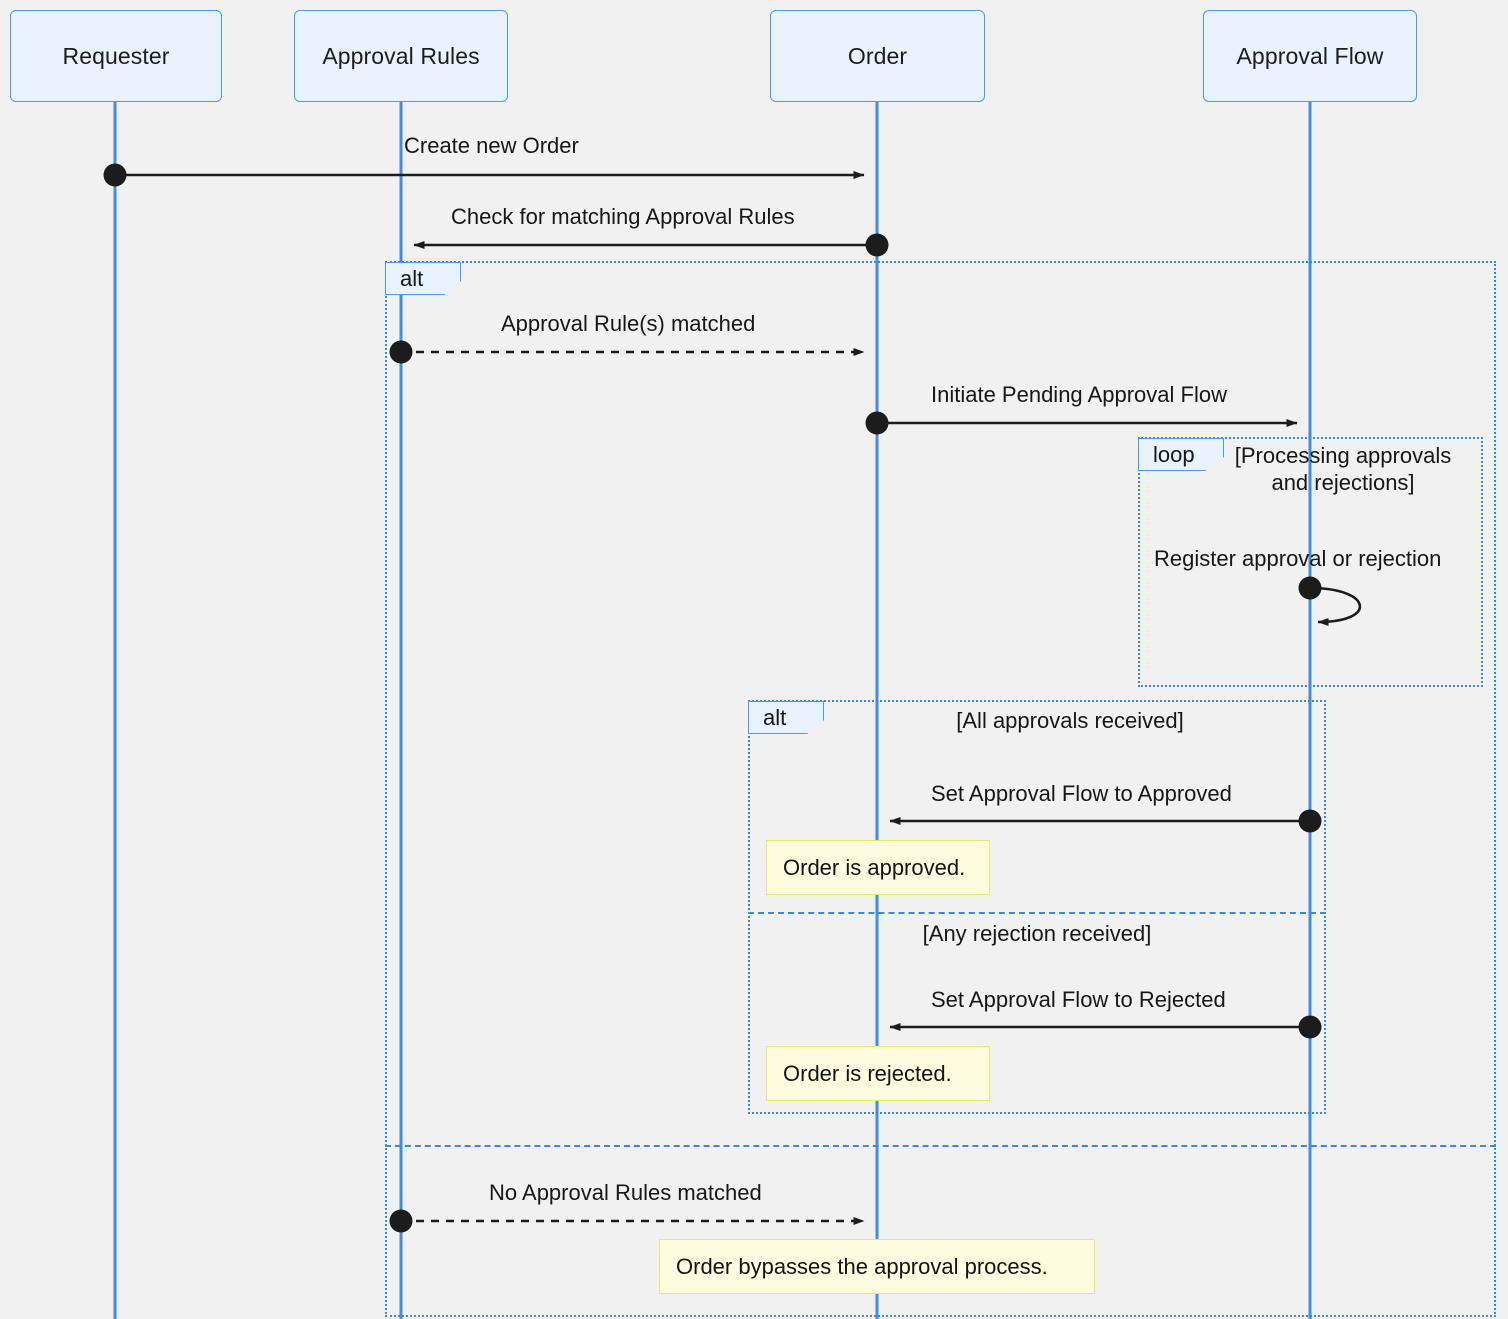 The image size is (1508, 1319). What do you see at coordinates (940, 1146) in the screenshot?
I see `fragment-outer-alt-divider` at bounding box center [940, 1146].